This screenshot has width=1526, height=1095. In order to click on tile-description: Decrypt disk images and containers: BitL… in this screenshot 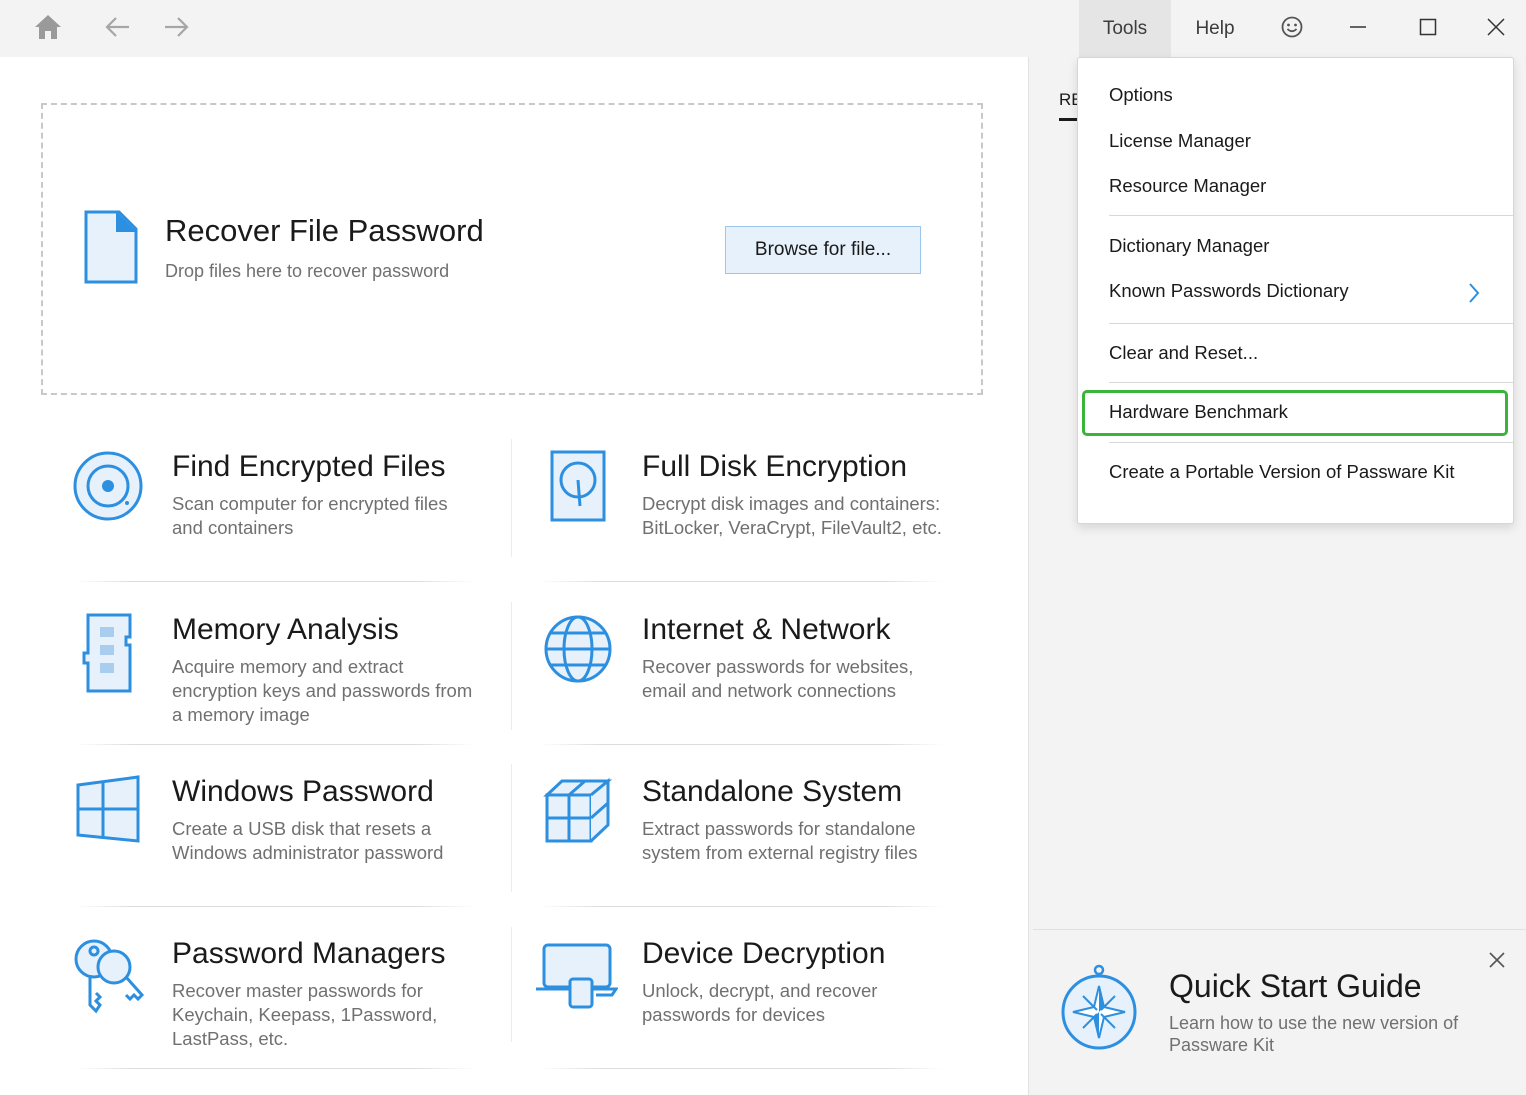, I will do `click(792, 515)`.